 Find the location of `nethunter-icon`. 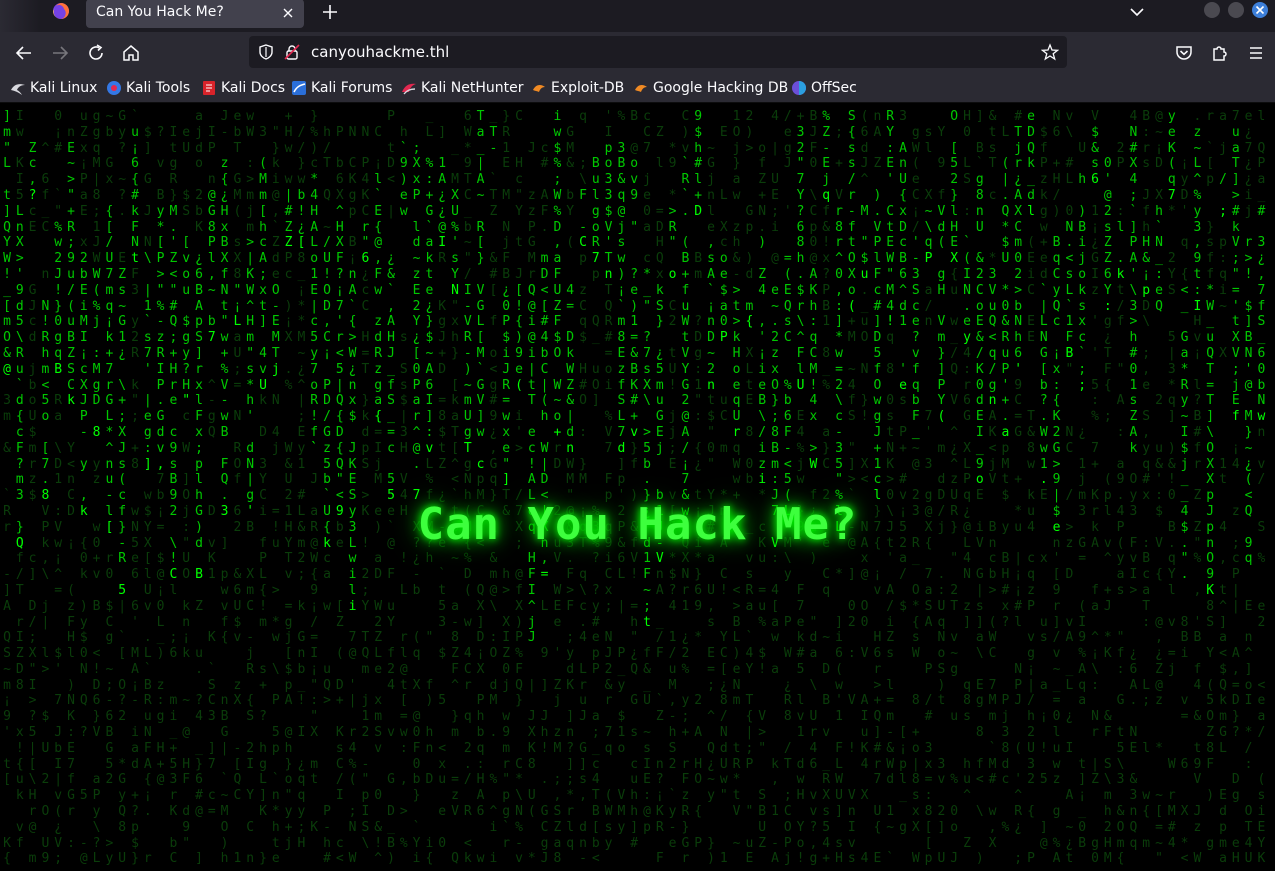

nethunter-icon is located at coordinates (409, 89).